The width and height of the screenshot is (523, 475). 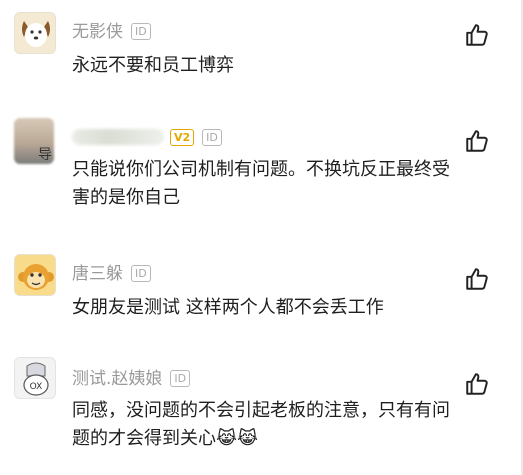 I want to click on username-tail: 导, so click(x=45, y=155).